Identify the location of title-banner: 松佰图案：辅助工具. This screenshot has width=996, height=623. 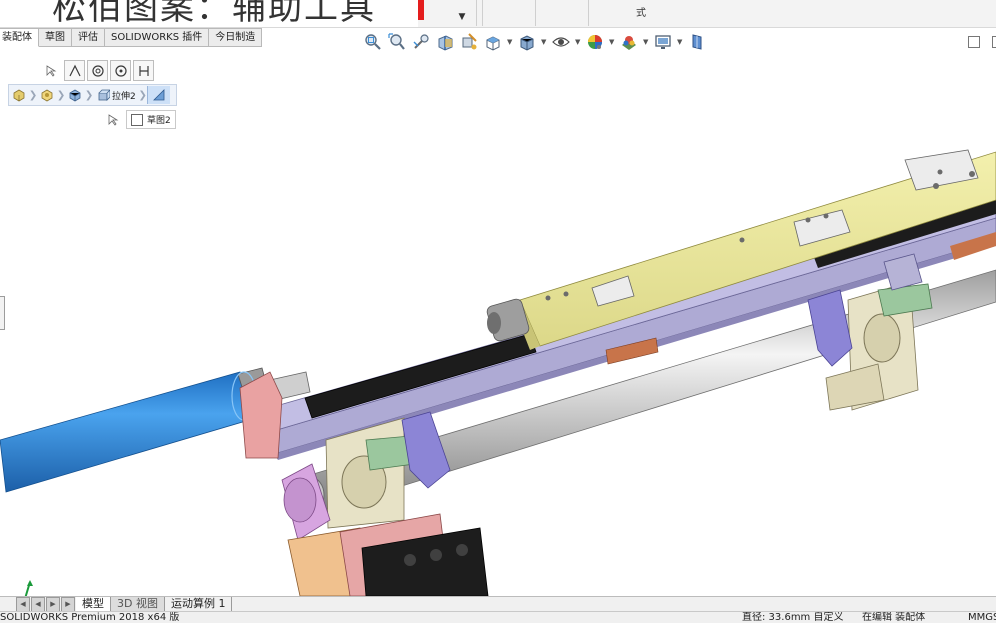
(209, 13).